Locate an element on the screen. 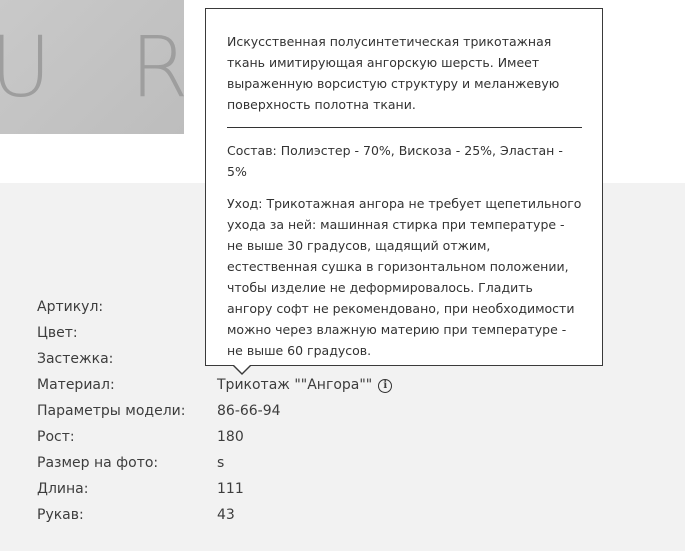 Image resolution: width=685 pixels, height=551 pixels. spec-value: 86-66-94 is located at coordinates (249, 411).